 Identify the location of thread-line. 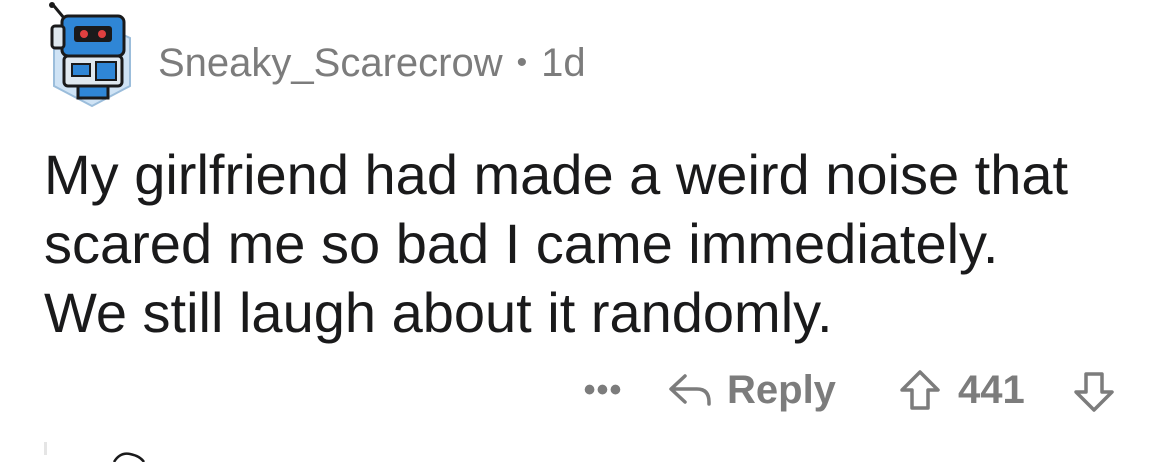
(45, 448).